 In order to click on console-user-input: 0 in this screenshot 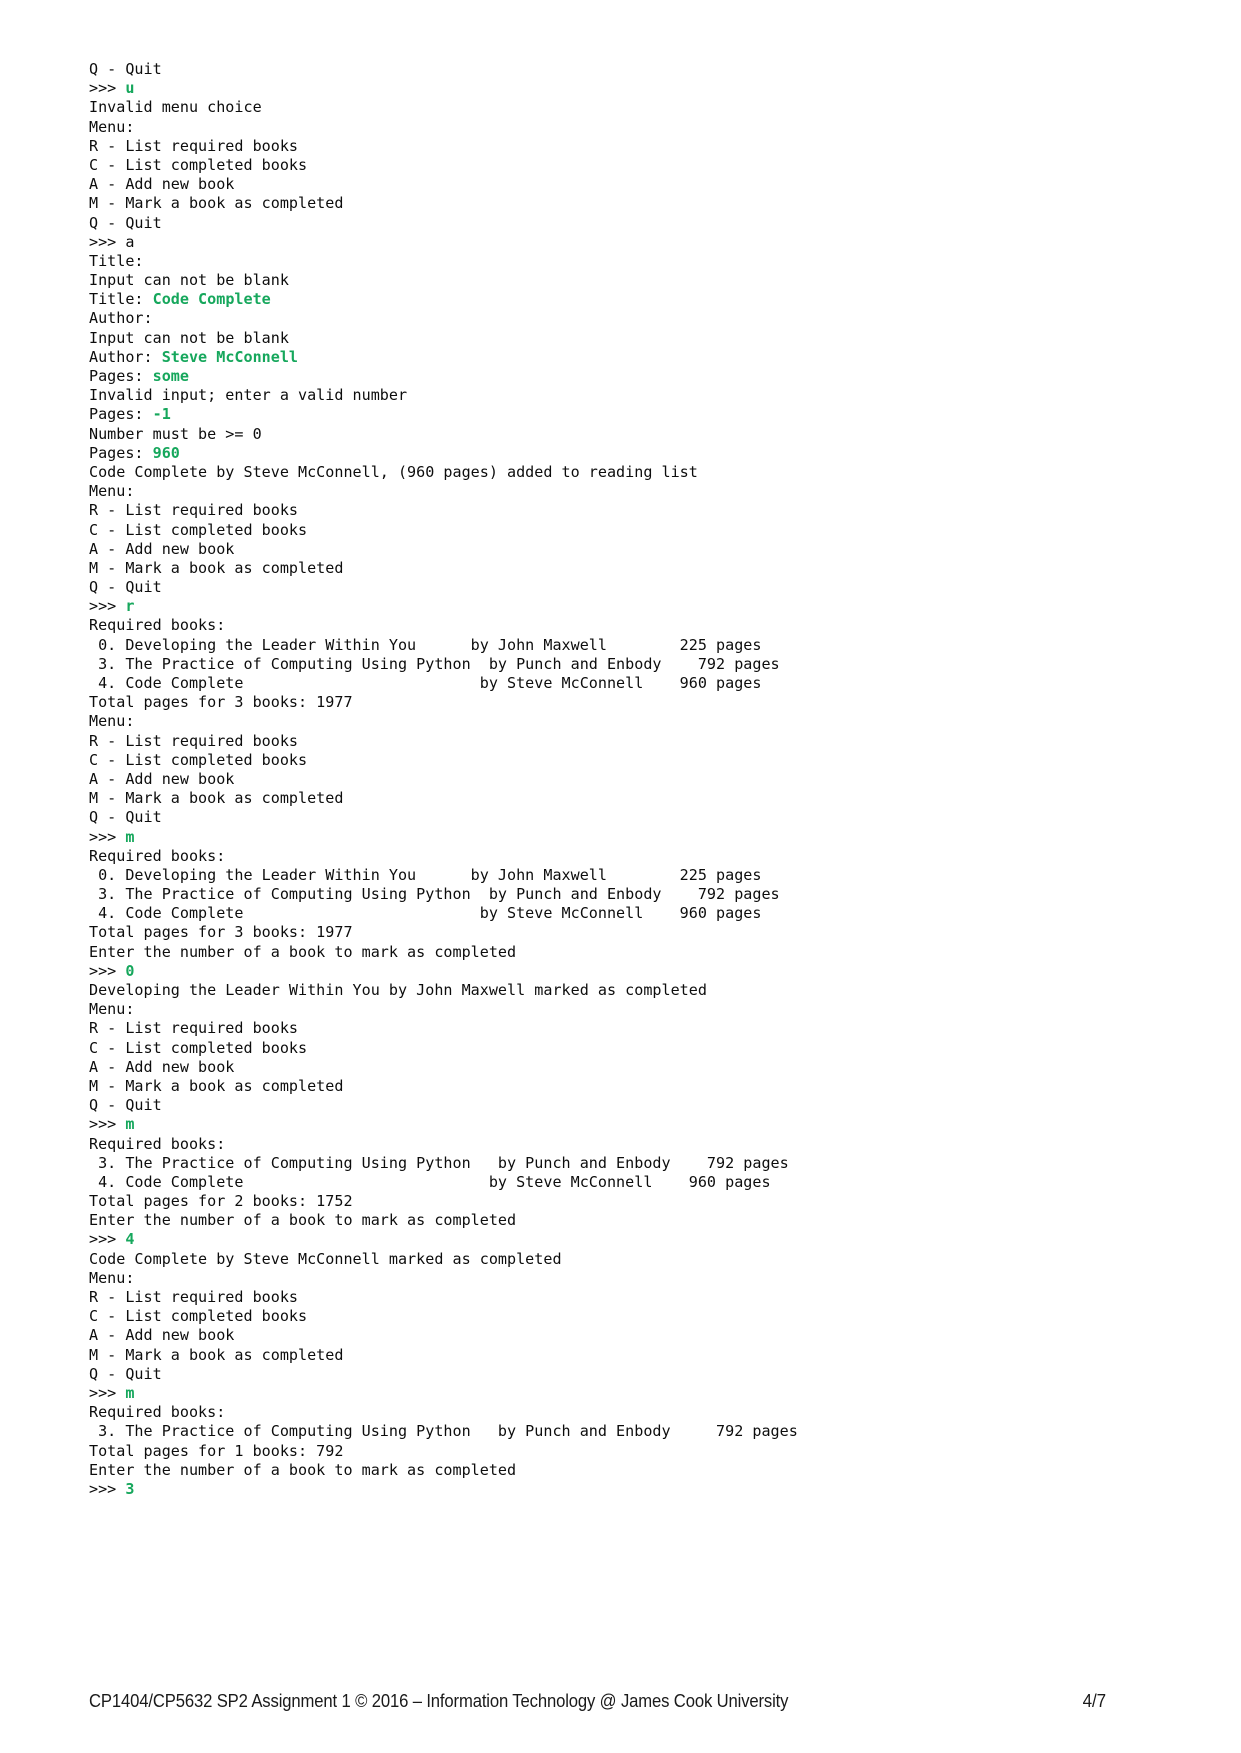, I will do `click(130, 970)`.